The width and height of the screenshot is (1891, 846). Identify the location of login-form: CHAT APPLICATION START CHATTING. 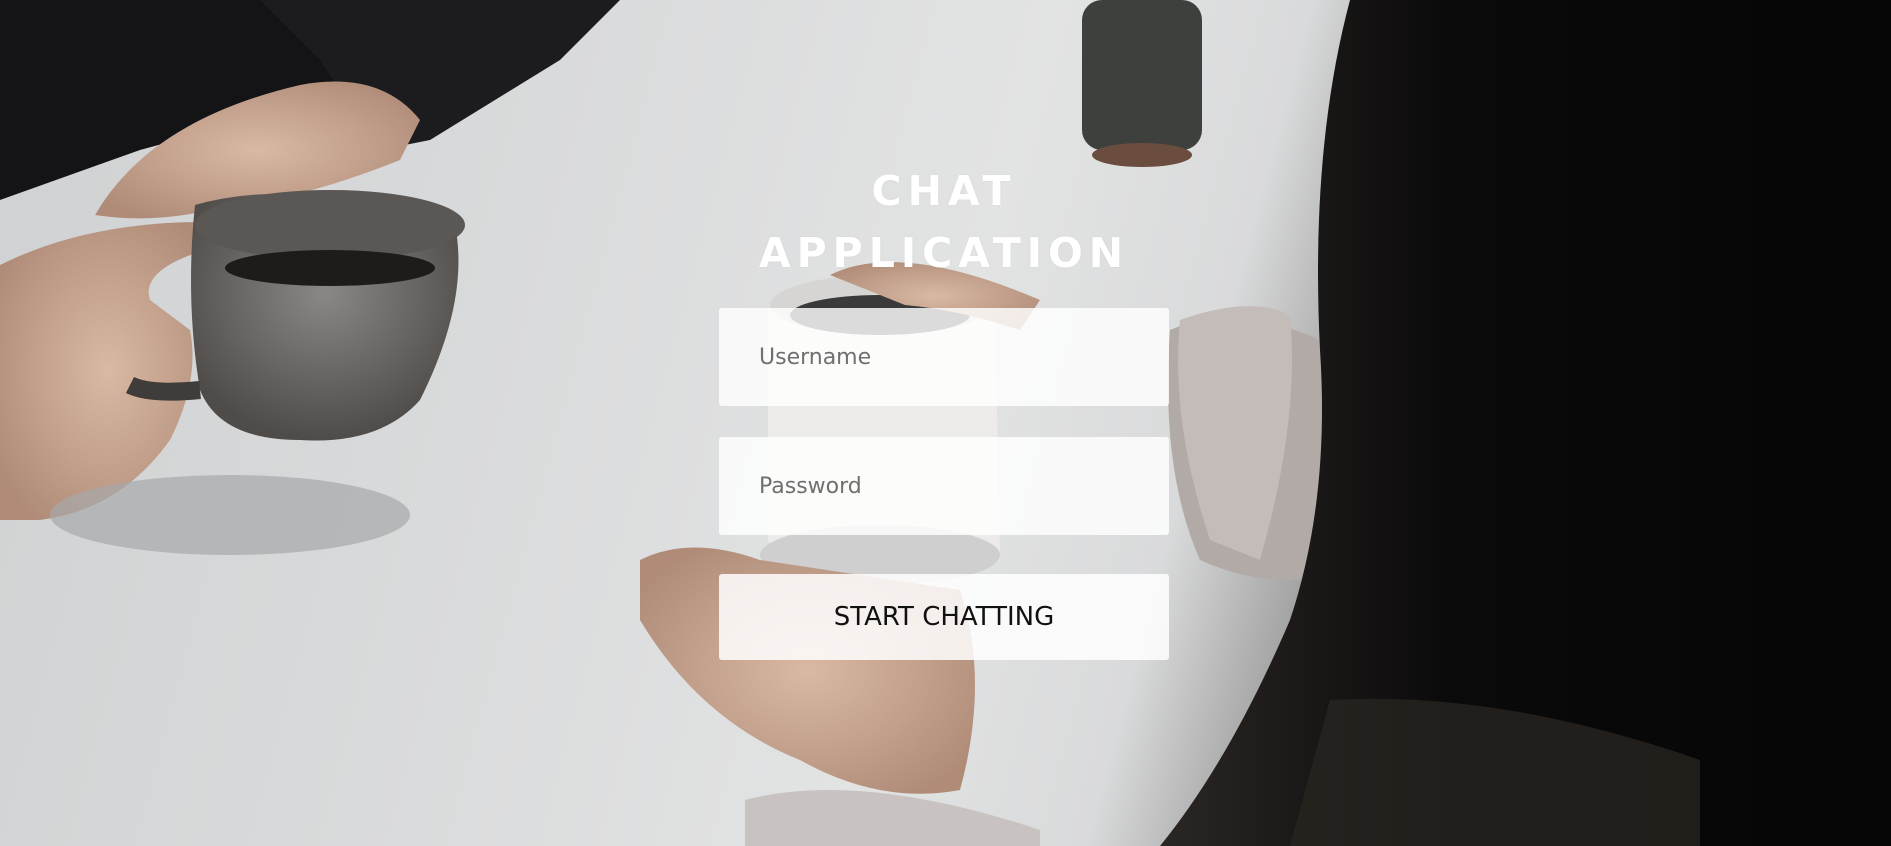
(944, 410).